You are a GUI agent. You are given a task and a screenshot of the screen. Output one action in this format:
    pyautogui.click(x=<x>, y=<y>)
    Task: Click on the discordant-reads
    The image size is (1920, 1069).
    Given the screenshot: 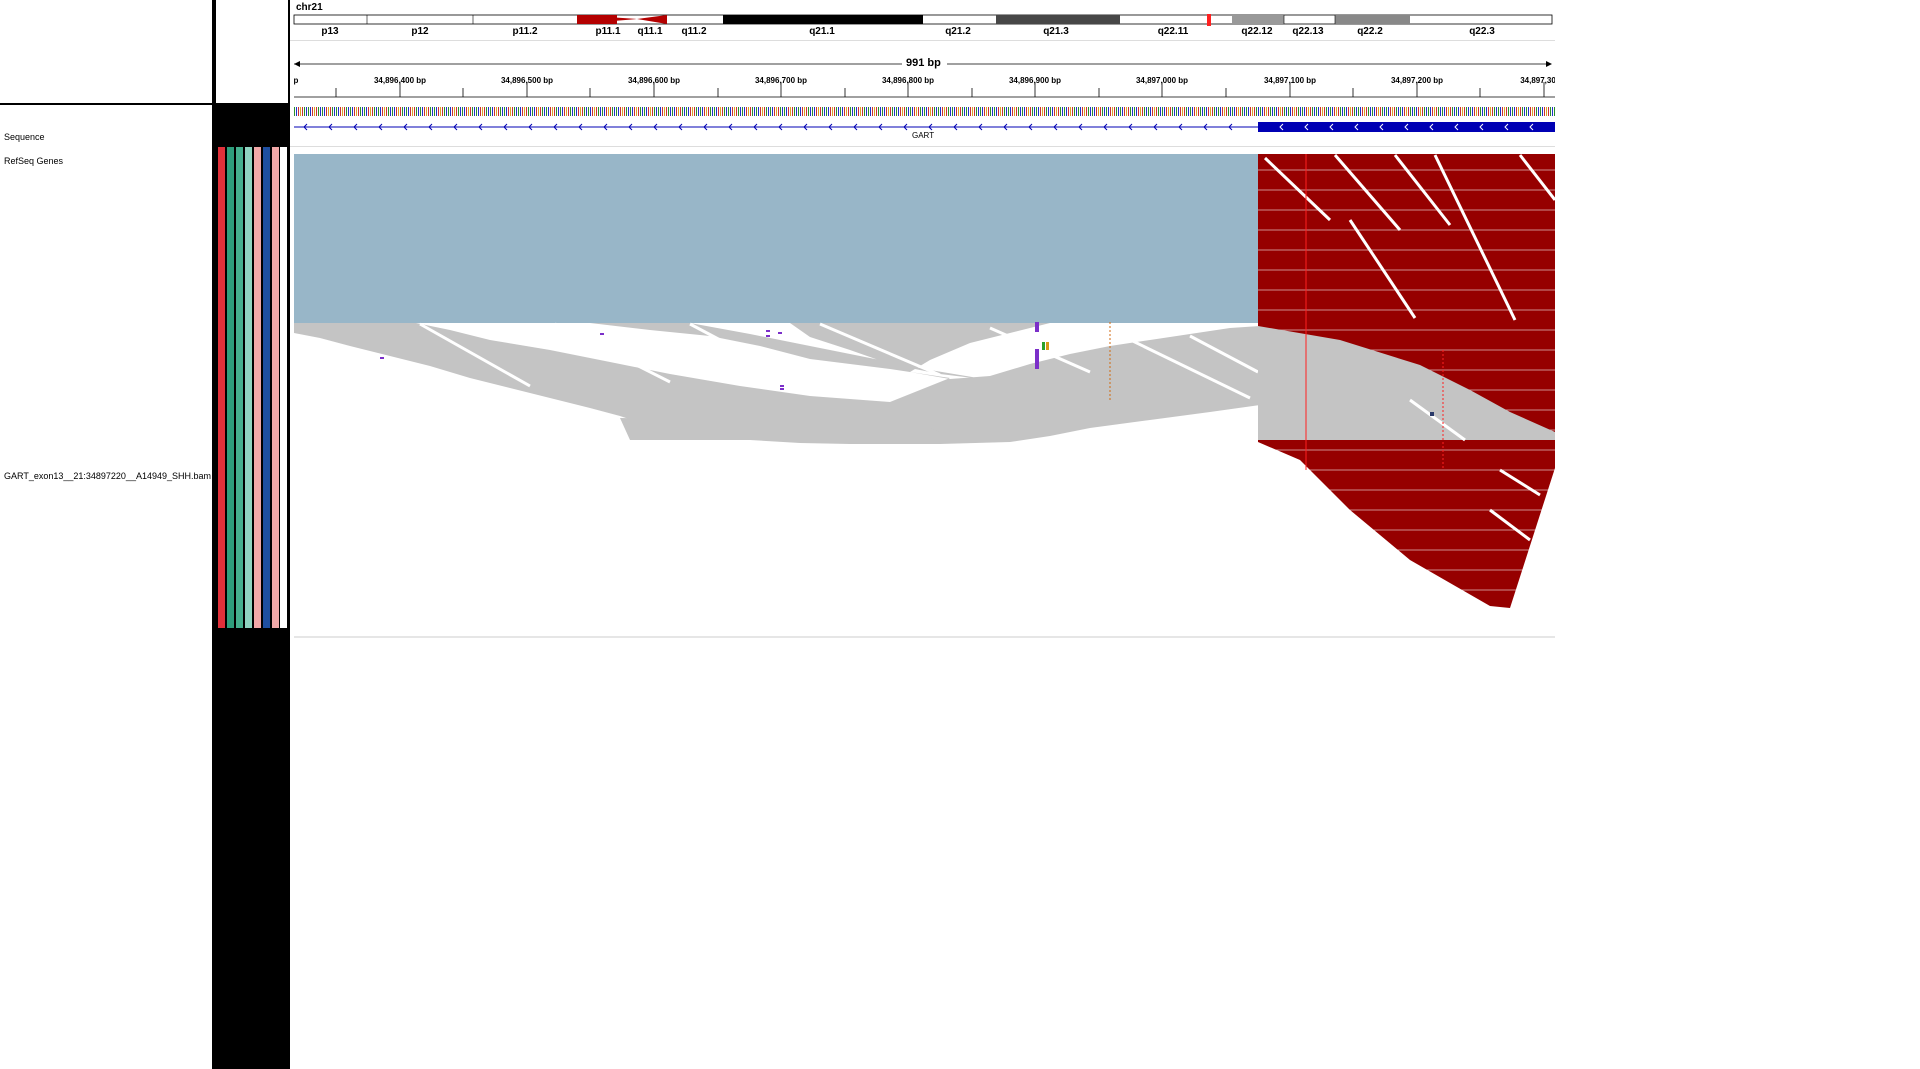 What is the action you would take?
    pyautogui.click(x=1406, y=381)
    